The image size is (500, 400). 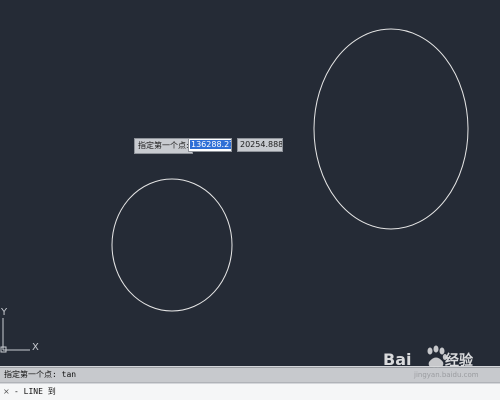 What do you see at coordinates (397, 359) in the screenshot?
I see `watermark-brand-left: Bai` at bounding box center [397, 359].